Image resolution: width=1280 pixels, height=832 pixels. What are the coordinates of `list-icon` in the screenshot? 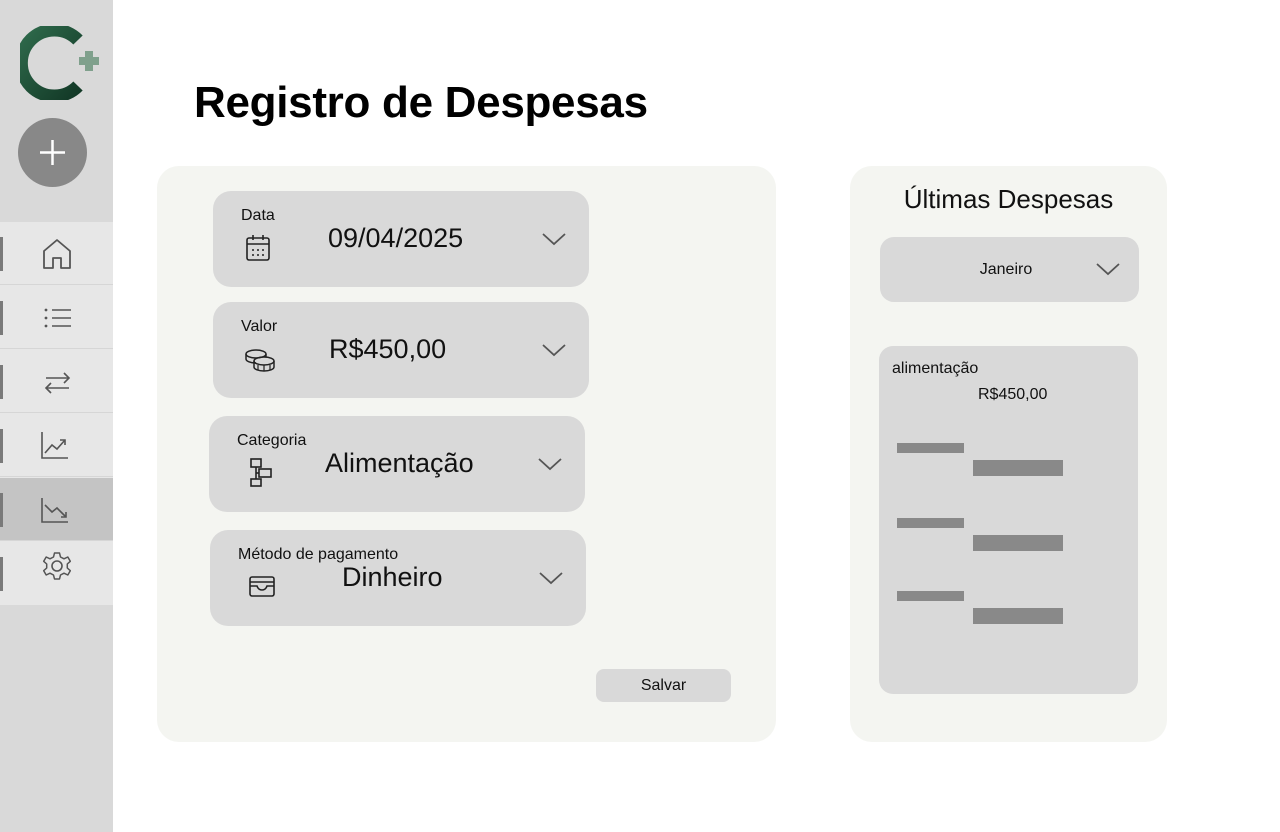 It's located at (57, 318).